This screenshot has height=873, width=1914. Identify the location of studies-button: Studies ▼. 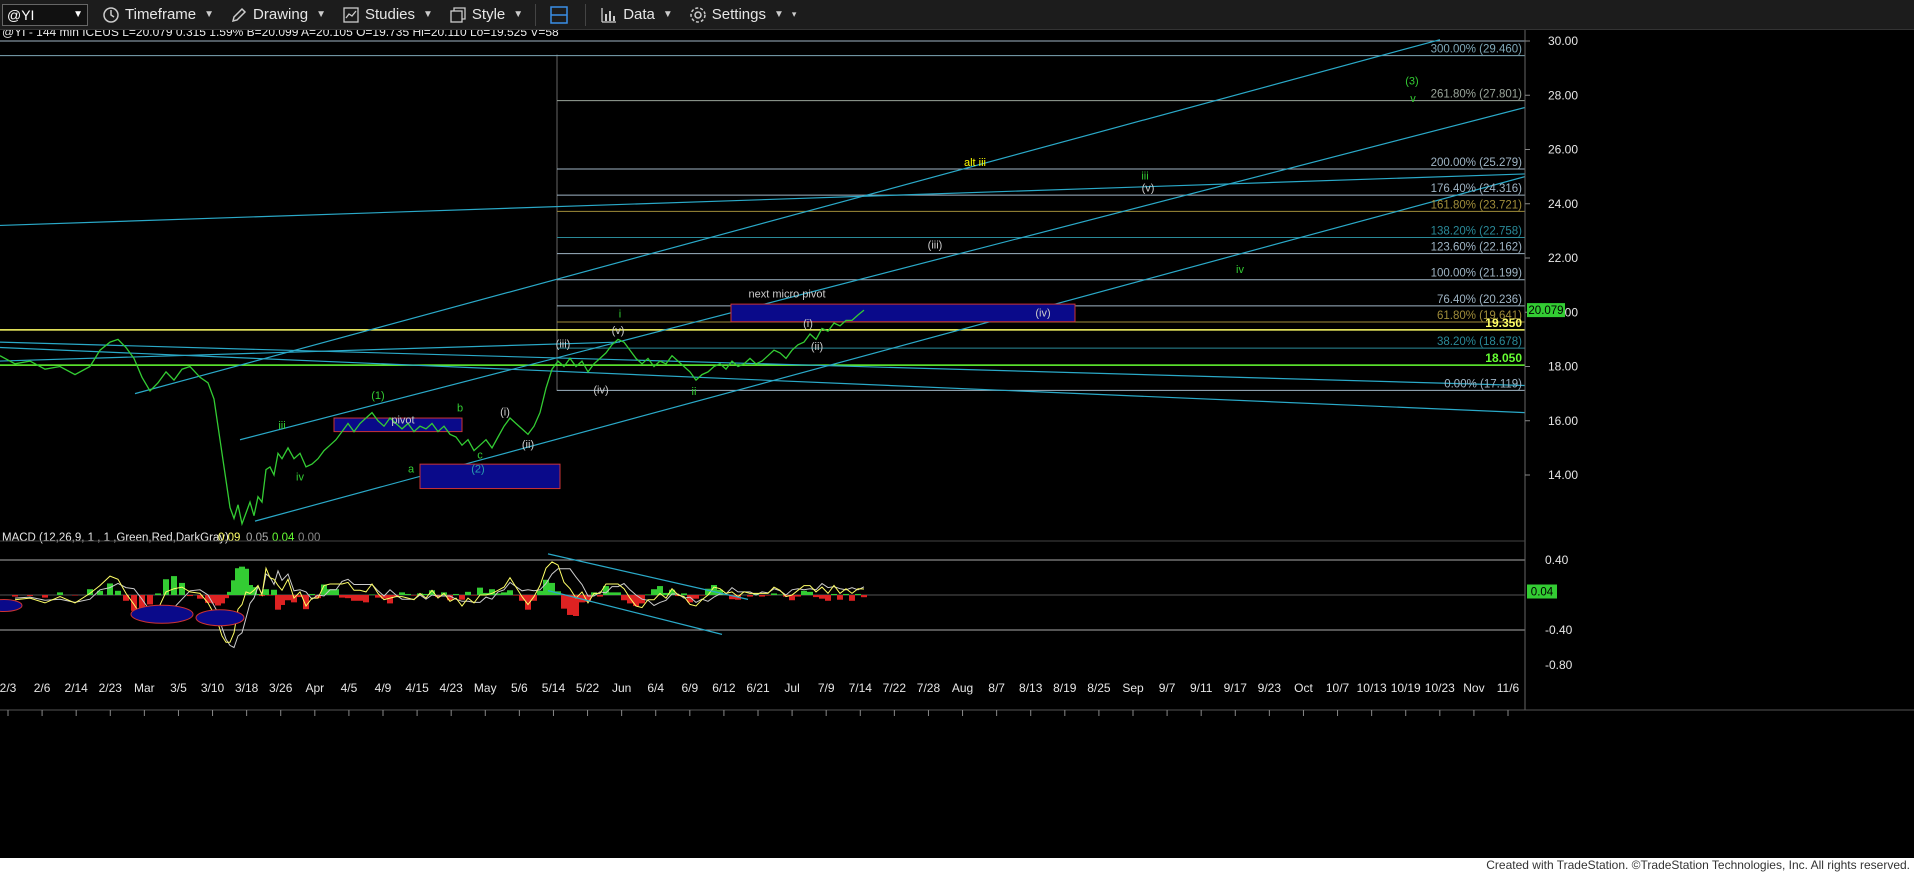
(387, 15).